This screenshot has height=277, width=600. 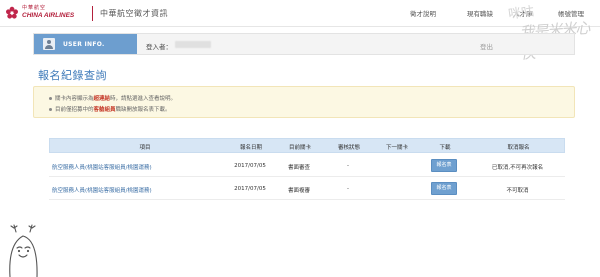 I want to click on china-airlines-logo: 中華航空 CHINA AIRLINES, so click(x=46, y=14).